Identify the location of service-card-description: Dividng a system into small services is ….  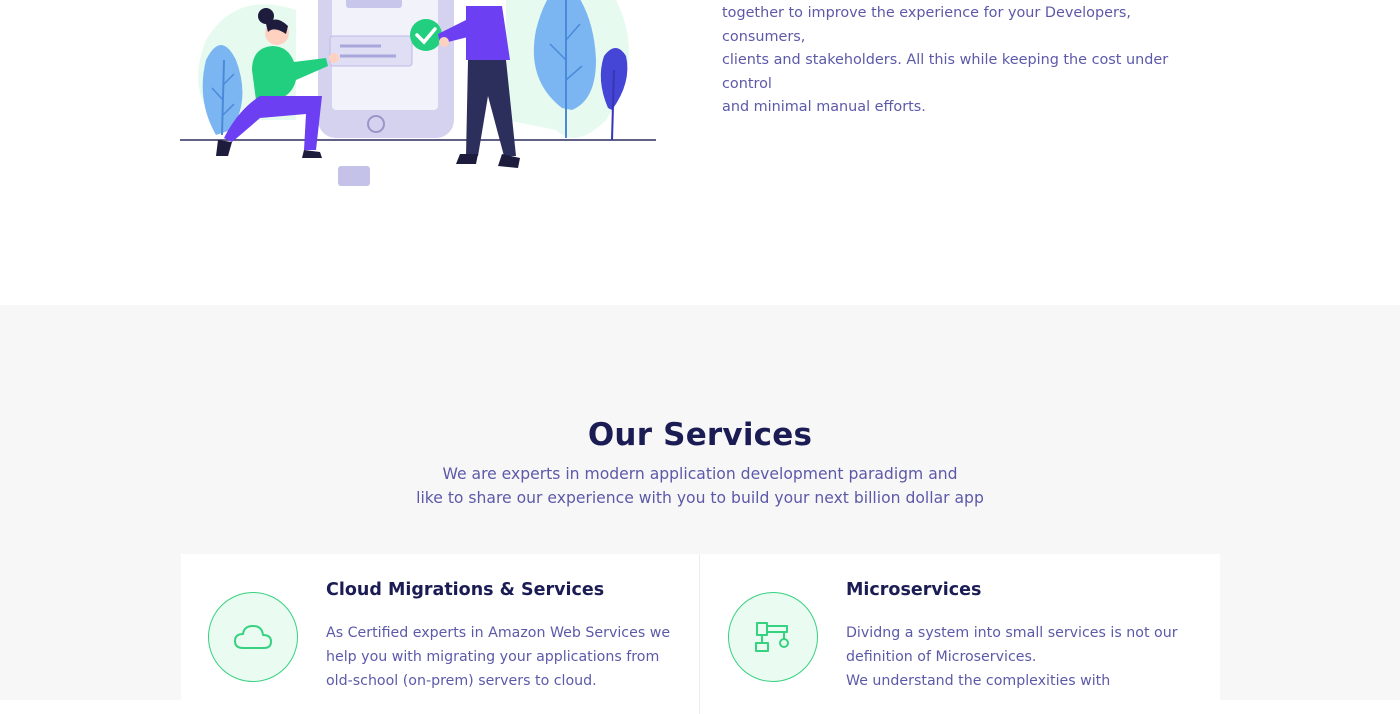
(1021, 657).